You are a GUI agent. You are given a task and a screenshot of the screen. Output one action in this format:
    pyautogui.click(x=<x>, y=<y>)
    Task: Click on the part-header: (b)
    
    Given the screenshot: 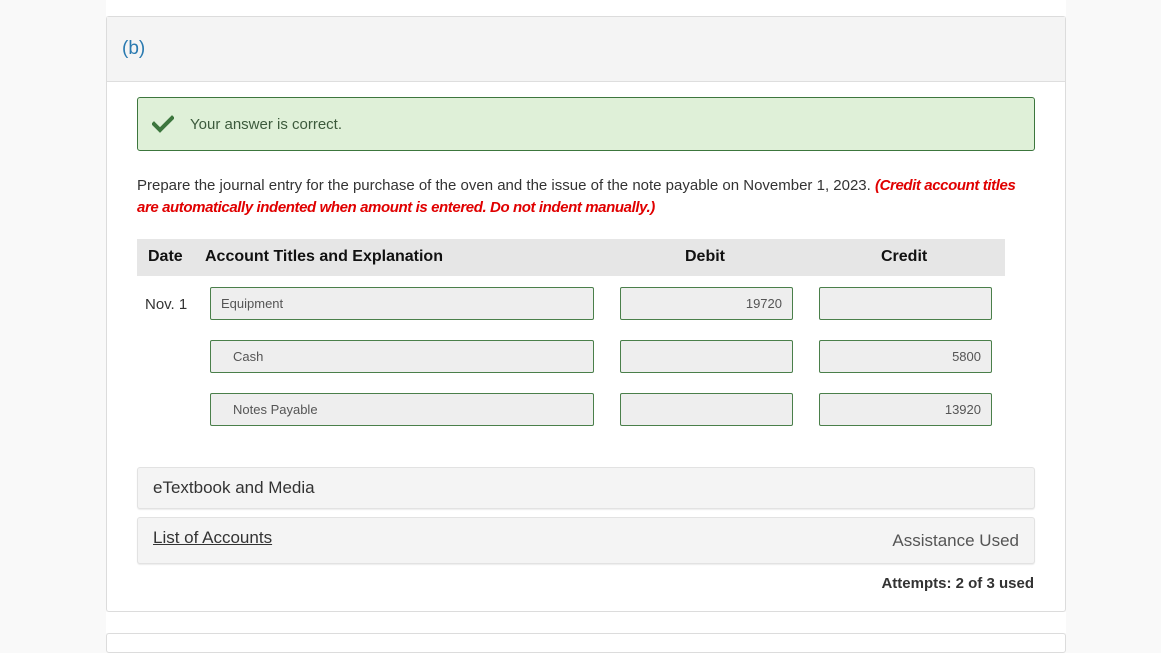 What is the action you would take?
    pyautogui.click(x=586, y=49)
    